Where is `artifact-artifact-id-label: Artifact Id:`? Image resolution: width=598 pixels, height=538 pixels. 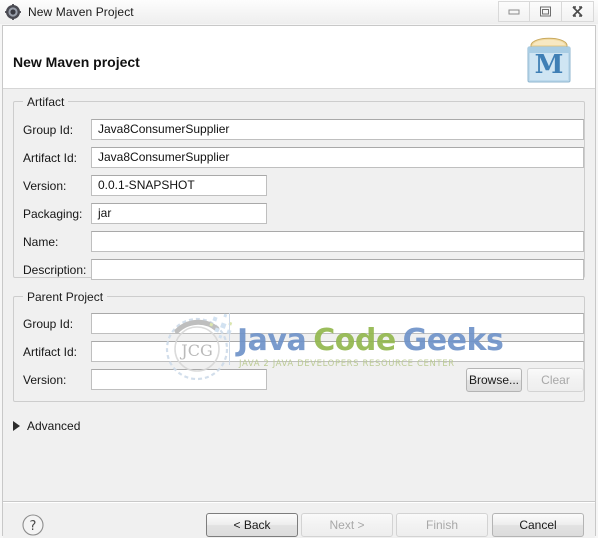
artifact-artifact-id-label: Artifact Id: is located at coordinates (50, 158).